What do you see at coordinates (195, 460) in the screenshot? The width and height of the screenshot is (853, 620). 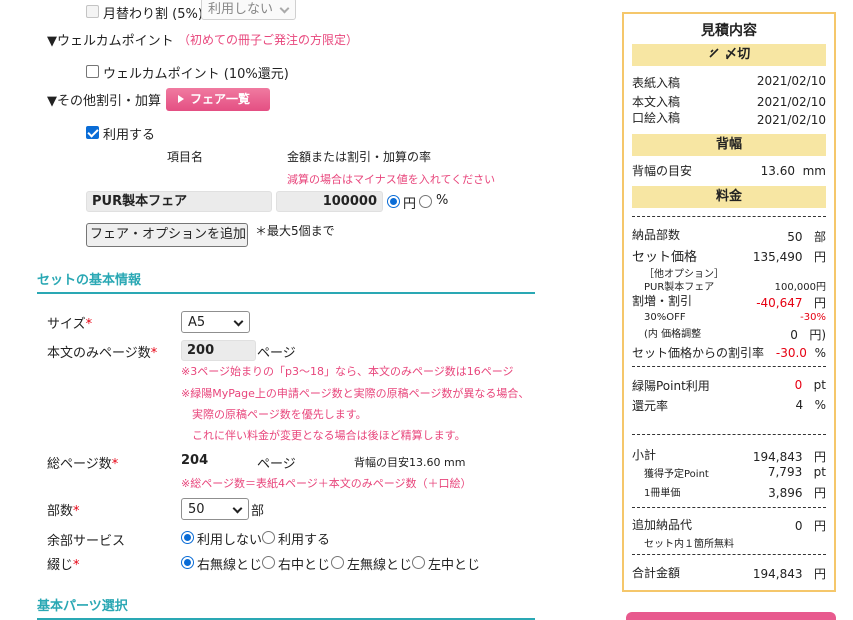 I see `total-pages-value: 204` at bounding box center [195, 460].